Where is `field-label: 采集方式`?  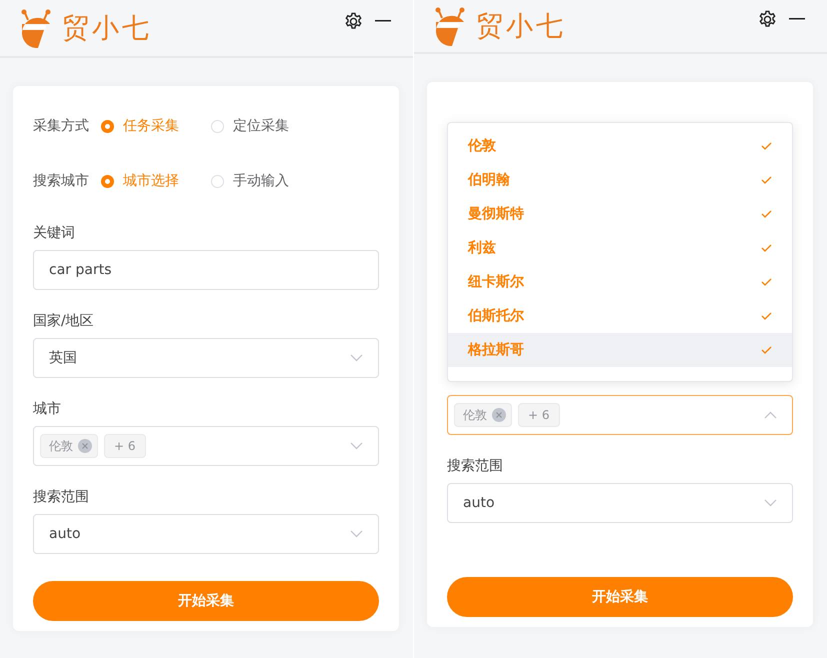
field-label: 采集方式 is located at coordinates (61, 126).